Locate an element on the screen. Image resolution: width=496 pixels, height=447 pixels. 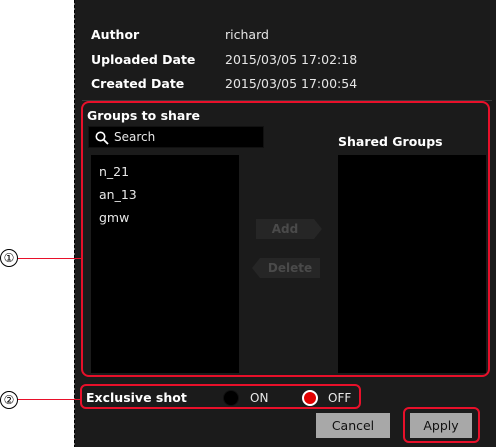
callout-number-2: ② is located at coordinates (9, 400).